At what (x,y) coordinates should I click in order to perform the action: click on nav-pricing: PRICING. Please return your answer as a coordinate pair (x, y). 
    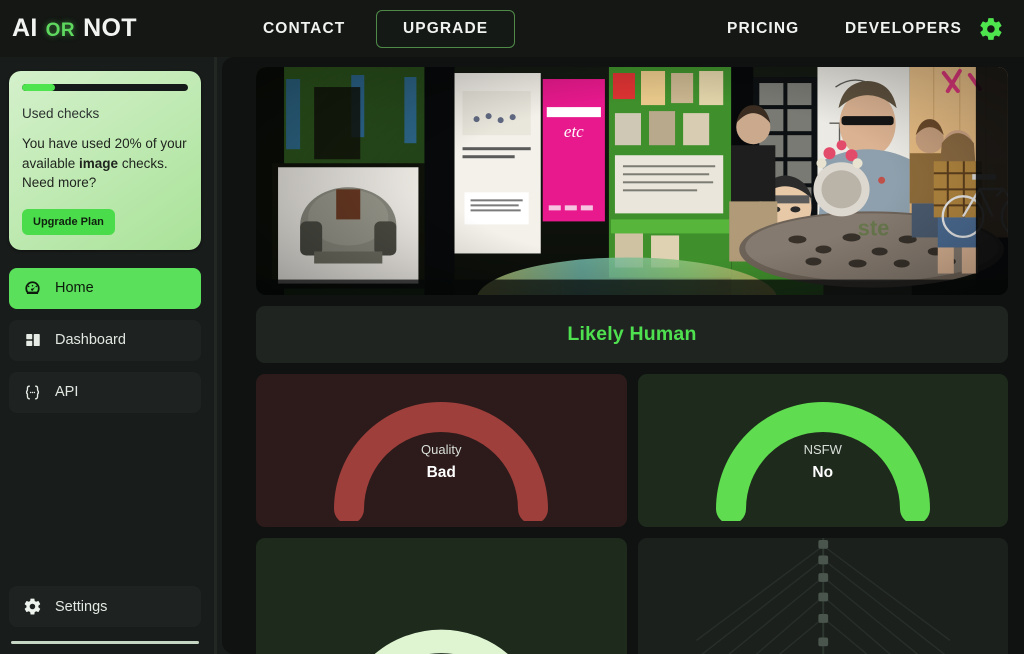
    Looking at the image, I should click on (763, 29).